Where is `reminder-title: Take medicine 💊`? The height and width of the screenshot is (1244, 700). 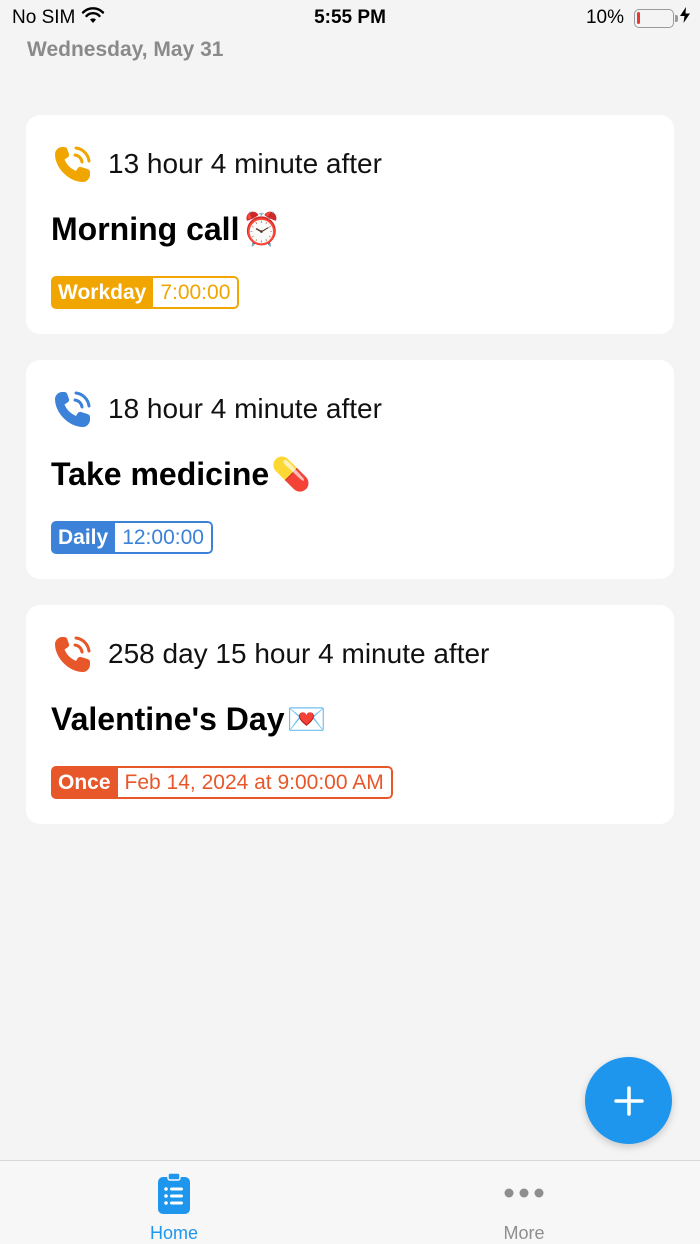
reminder-title: Take medicine 💊 is located at coordinates (181, 474).